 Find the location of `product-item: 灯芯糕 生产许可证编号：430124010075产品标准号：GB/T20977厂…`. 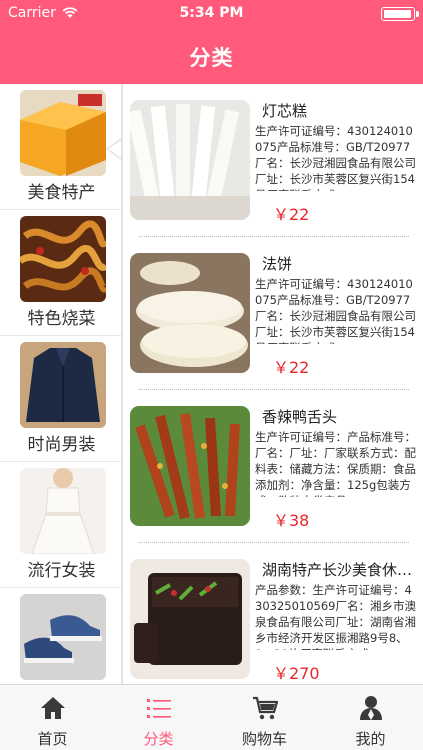

product-item: 灯芯糕 生产许可证编号：430124010075产品标准号：GB/T20977厂… is located at coordinates (274, 160).